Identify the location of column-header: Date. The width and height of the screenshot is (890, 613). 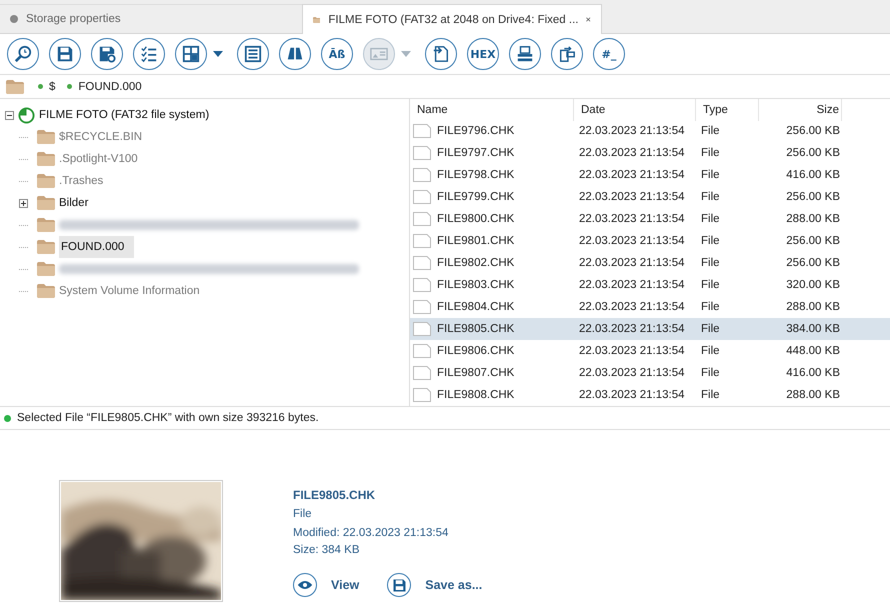
(635, 110).